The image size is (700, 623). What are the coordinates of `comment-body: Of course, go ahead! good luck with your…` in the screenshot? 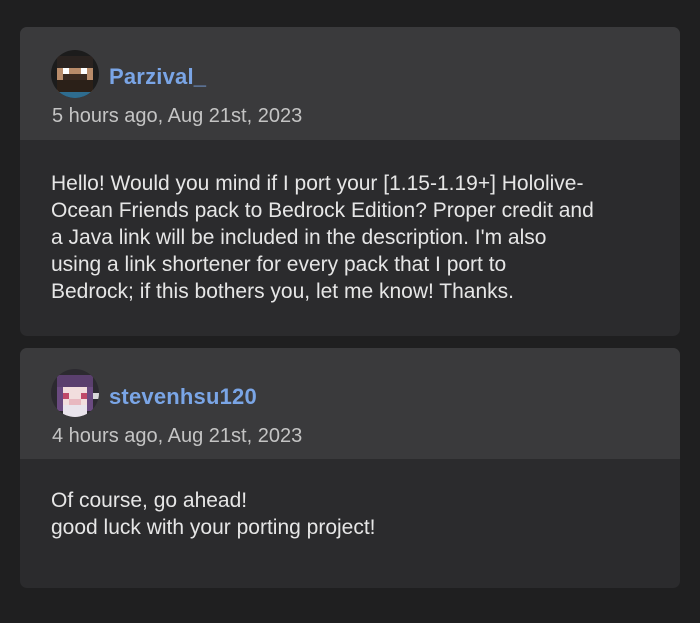 It's located at (350, 500).